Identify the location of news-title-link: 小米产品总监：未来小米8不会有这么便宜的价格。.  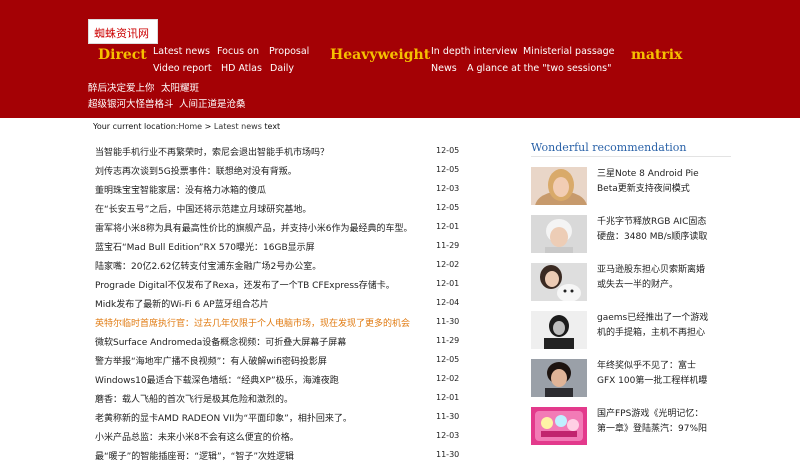
(197, 436).